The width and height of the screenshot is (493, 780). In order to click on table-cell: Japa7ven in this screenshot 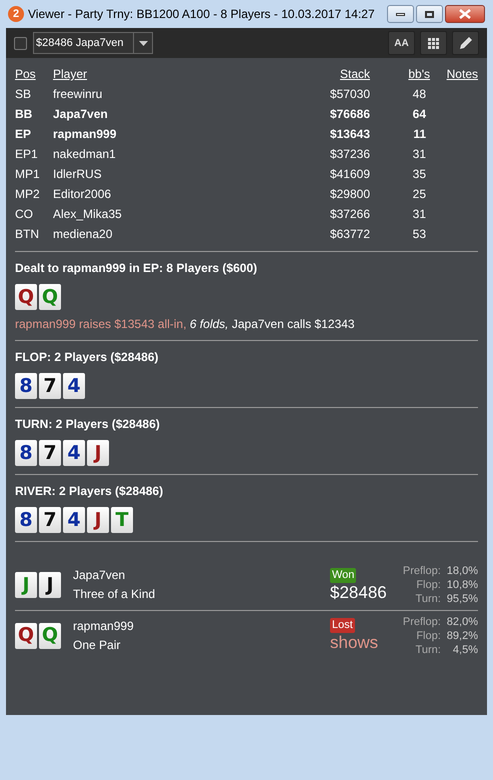, I will do `click(80, 114)`.